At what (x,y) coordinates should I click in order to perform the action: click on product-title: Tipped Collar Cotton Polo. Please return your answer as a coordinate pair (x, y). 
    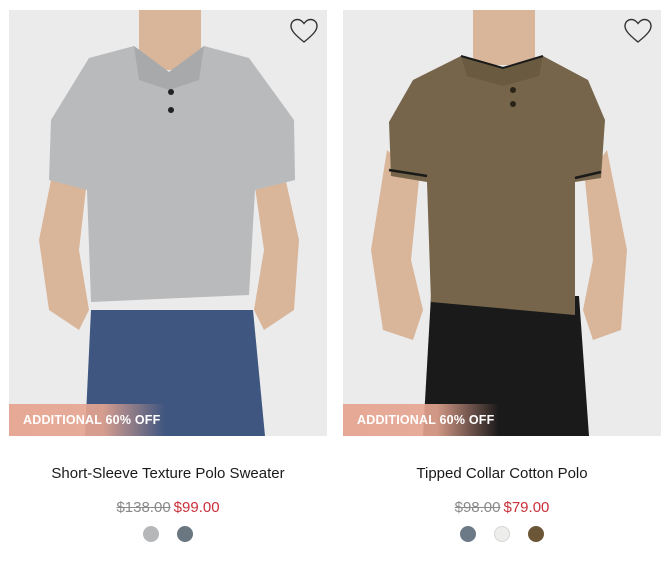
    Looking at the image, I should click on (502, 473).